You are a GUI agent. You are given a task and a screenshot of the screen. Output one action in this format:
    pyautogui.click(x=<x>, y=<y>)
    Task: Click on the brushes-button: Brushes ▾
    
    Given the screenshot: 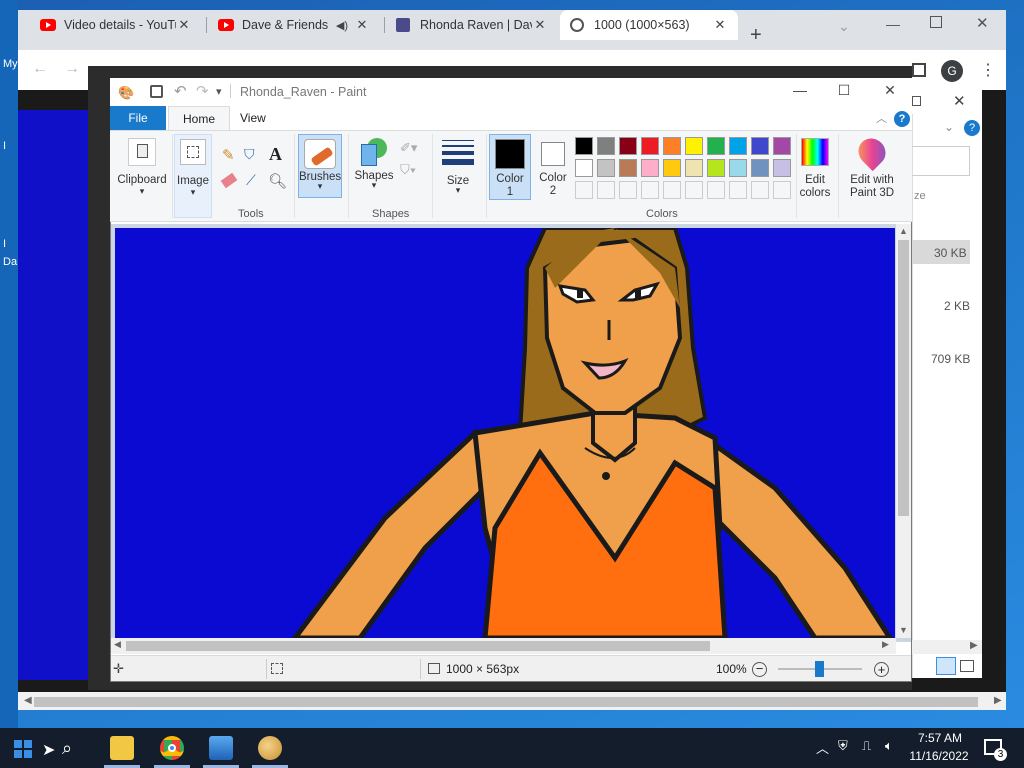 What is the action you would take?
    pyautogui.click(x=320, y=166)
    